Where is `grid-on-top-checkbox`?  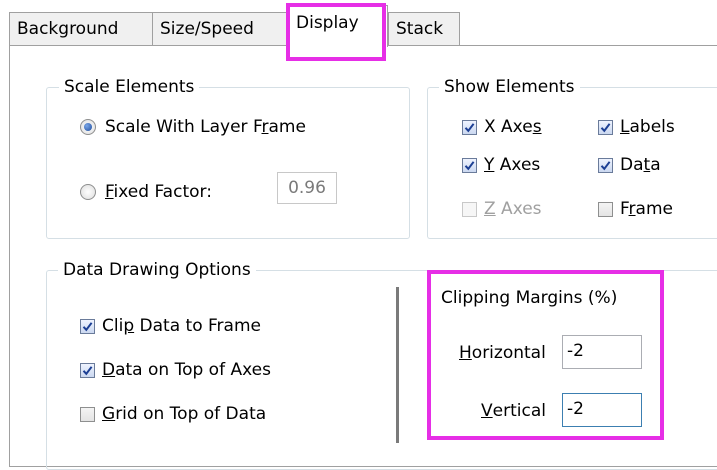
grid-on-top-checkbox is located at coordinates (87, 414).